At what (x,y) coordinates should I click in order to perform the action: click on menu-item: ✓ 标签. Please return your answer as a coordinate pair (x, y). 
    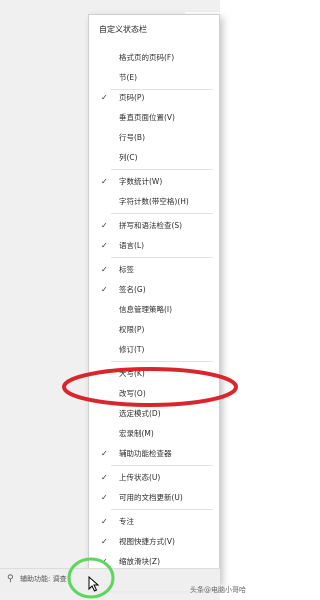
    Looking at the image, I should click on (154, 270).